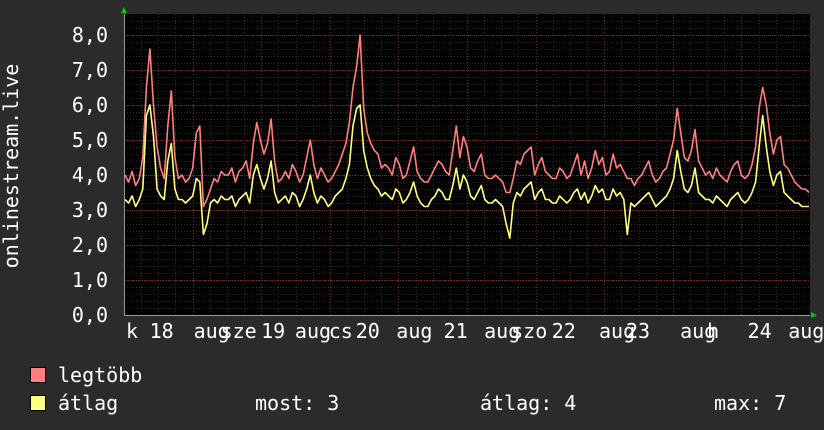 The image size is (824, 430). Describe the element at coordinates (162, 331) in the screenshot. I see `x-tick-label: 18` at that location.